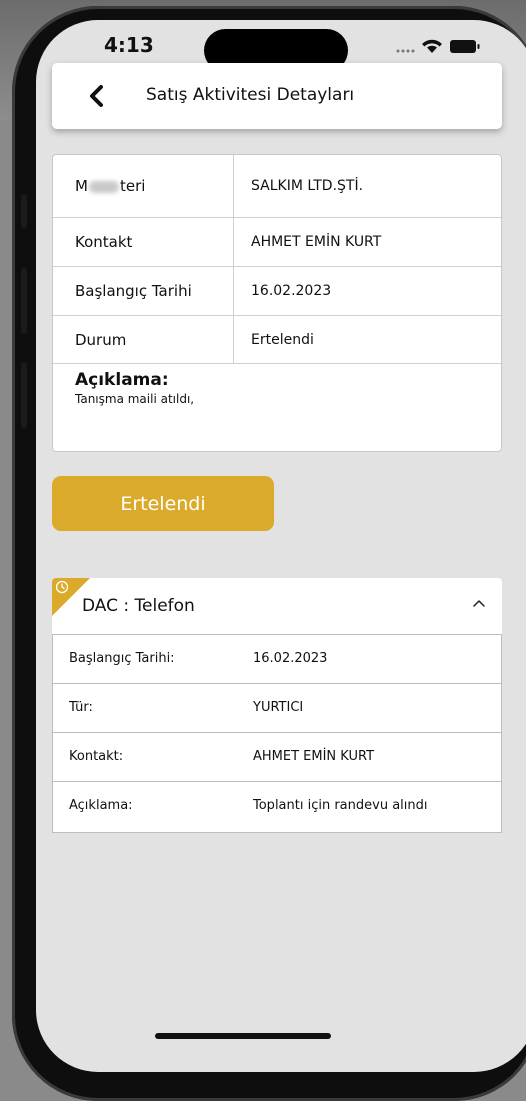  Describe the element at coordinates (135, 399) in the screenshot. I see `description-text: Tanışma maili atıldı,` at that location.